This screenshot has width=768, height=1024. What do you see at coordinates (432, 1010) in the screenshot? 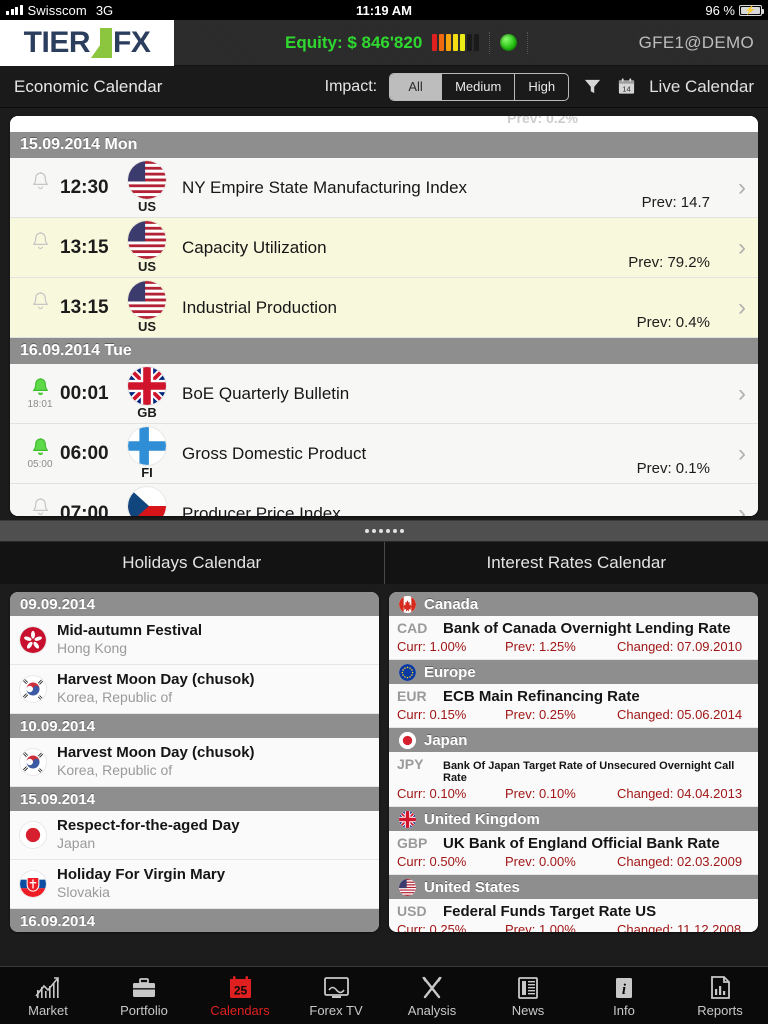
I see `tab-label: Analysis` at bounding box center [432, 1010].